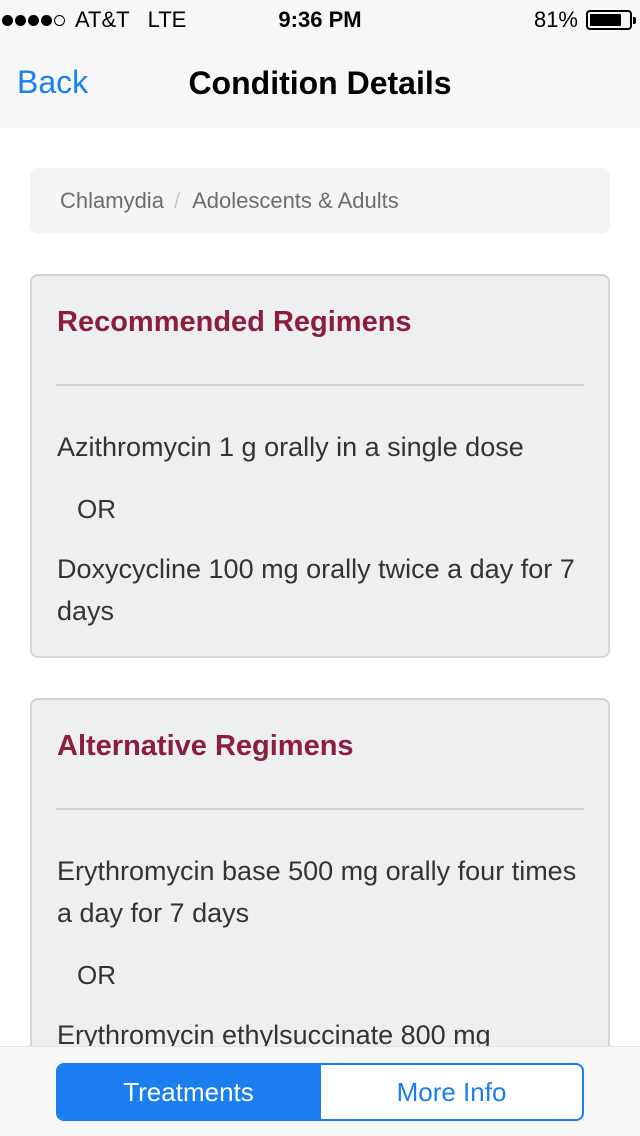 This screenshot has width=640, height=1136. I want to click on tab-treatments: Treatments, so click(188, 1092).